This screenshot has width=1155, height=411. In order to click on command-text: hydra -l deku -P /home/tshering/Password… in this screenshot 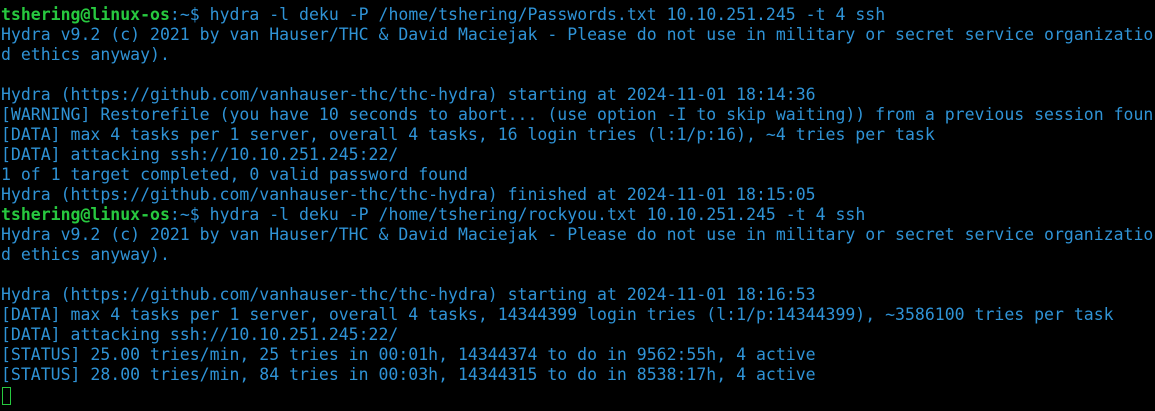, I will do `click(547, 14)`.